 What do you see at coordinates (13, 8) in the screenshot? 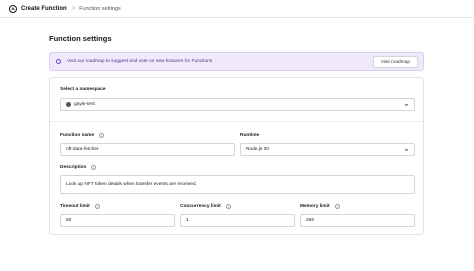
I see `function-logo-icon` at bounding box center [13, 8].